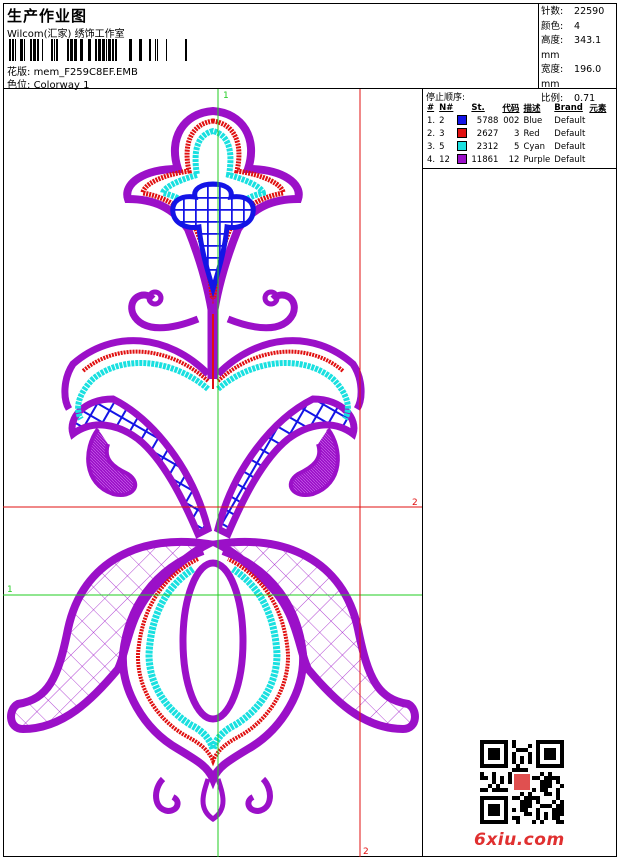 The height and width of the screenshot is (860, 620). I want to click on stop-cell-n: 2, so click(442, 120).